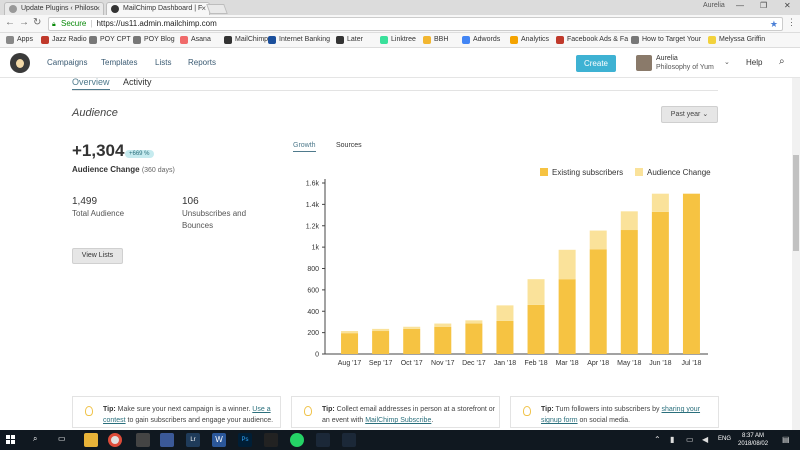  Describe the element at coordinates (97, 256) in the screenshot. I see `view-lists-button: View Lists` at that location.